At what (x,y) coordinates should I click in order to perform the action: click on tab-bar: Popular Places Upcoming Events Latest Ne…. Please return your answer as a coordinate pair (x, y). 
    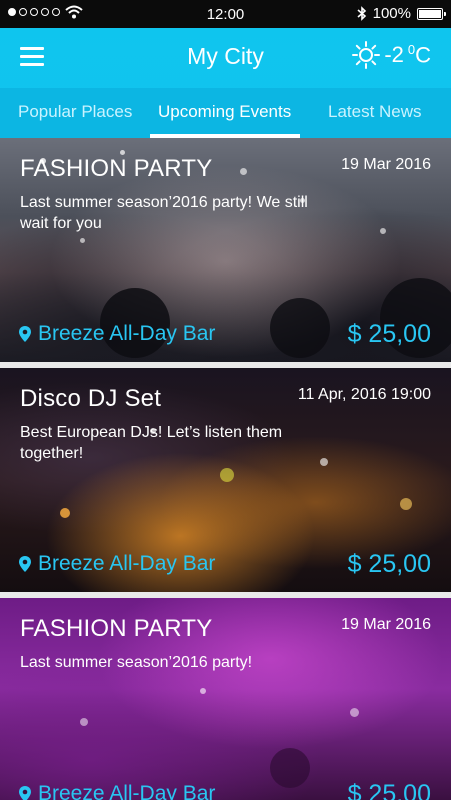
    Looking at the image, I should click on (225, 113).